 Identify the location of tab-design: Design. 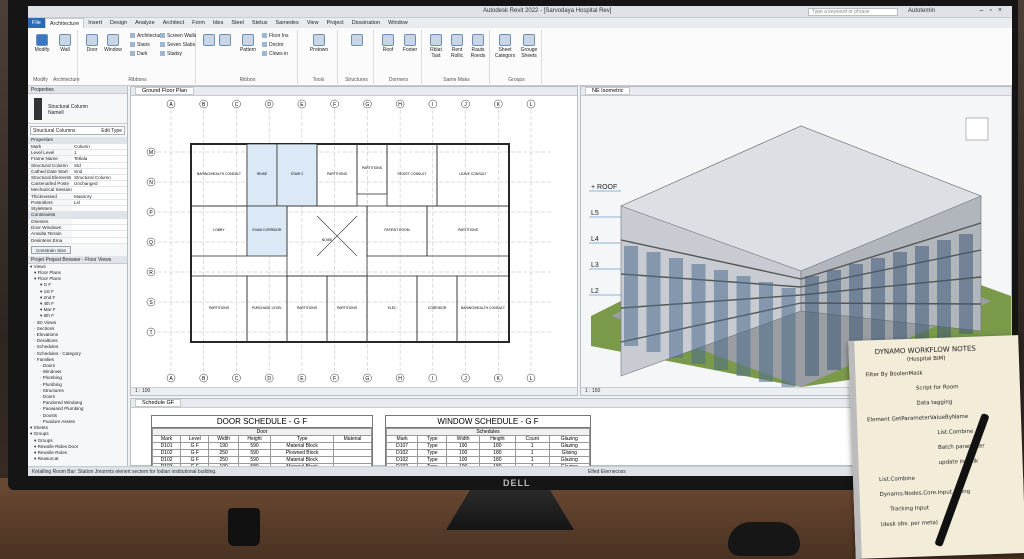
(118, 23).